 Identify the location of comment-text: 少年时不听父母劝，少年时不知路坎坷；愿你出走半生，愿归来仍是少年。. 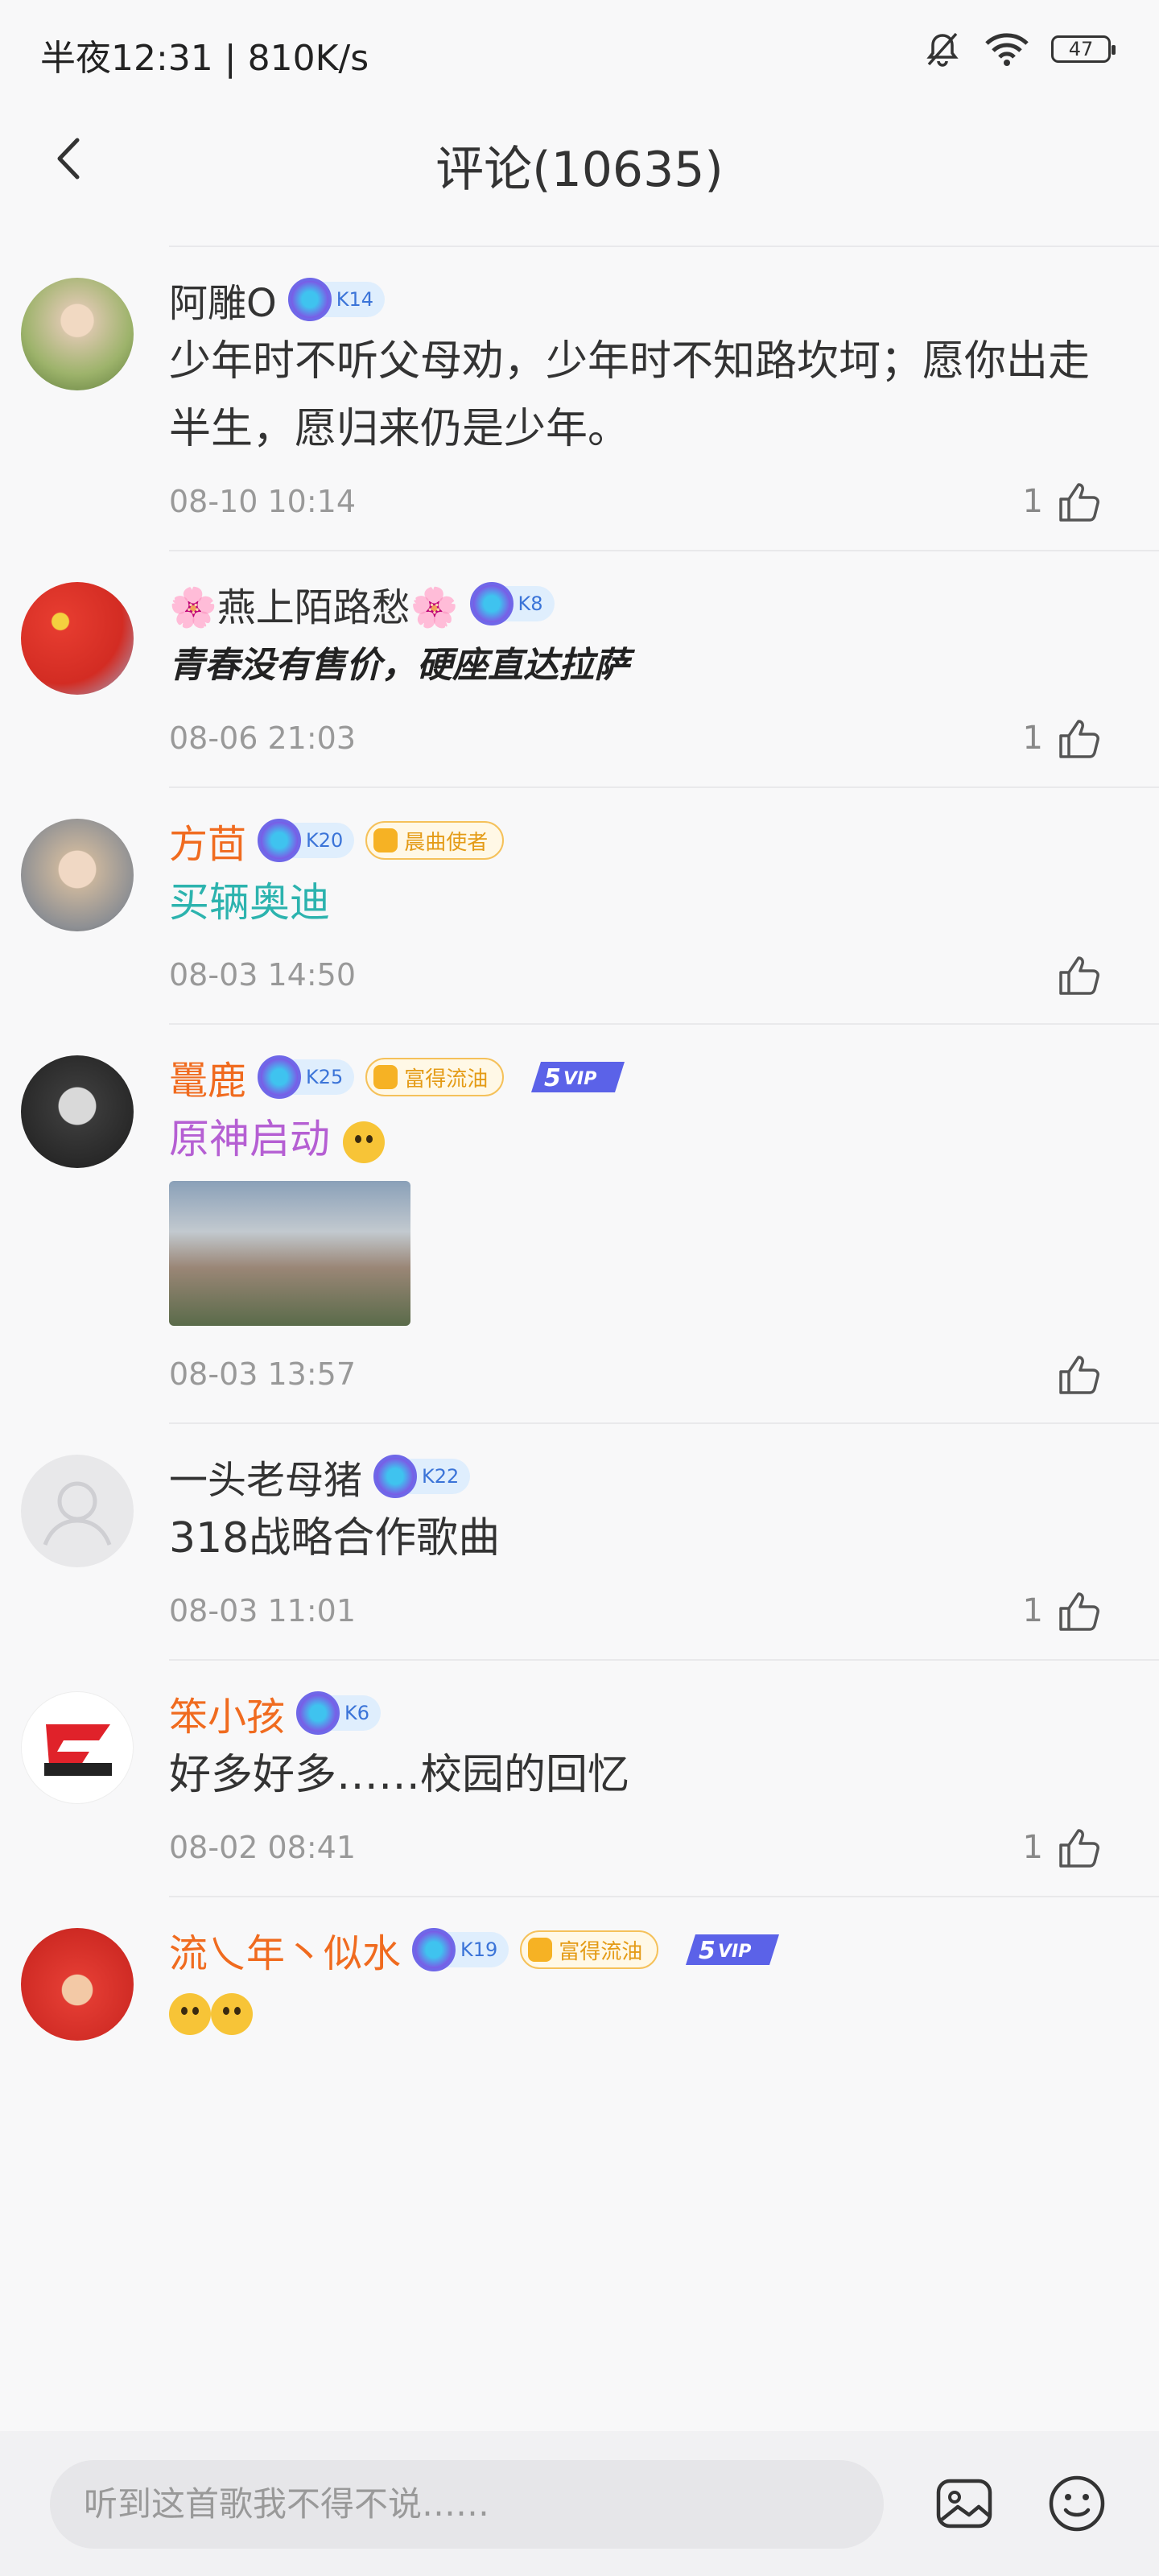
(630, 395).